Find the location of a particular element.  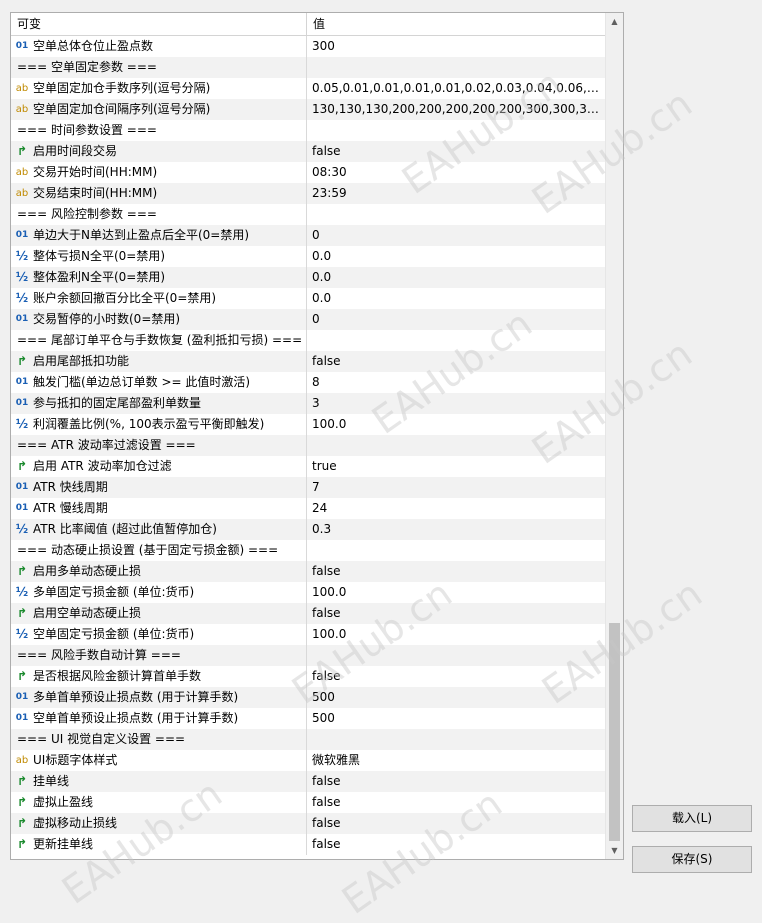

parameter-row: ↱ 是否根据风险金额计算首单手数 false is located at coordinates (308, 676).